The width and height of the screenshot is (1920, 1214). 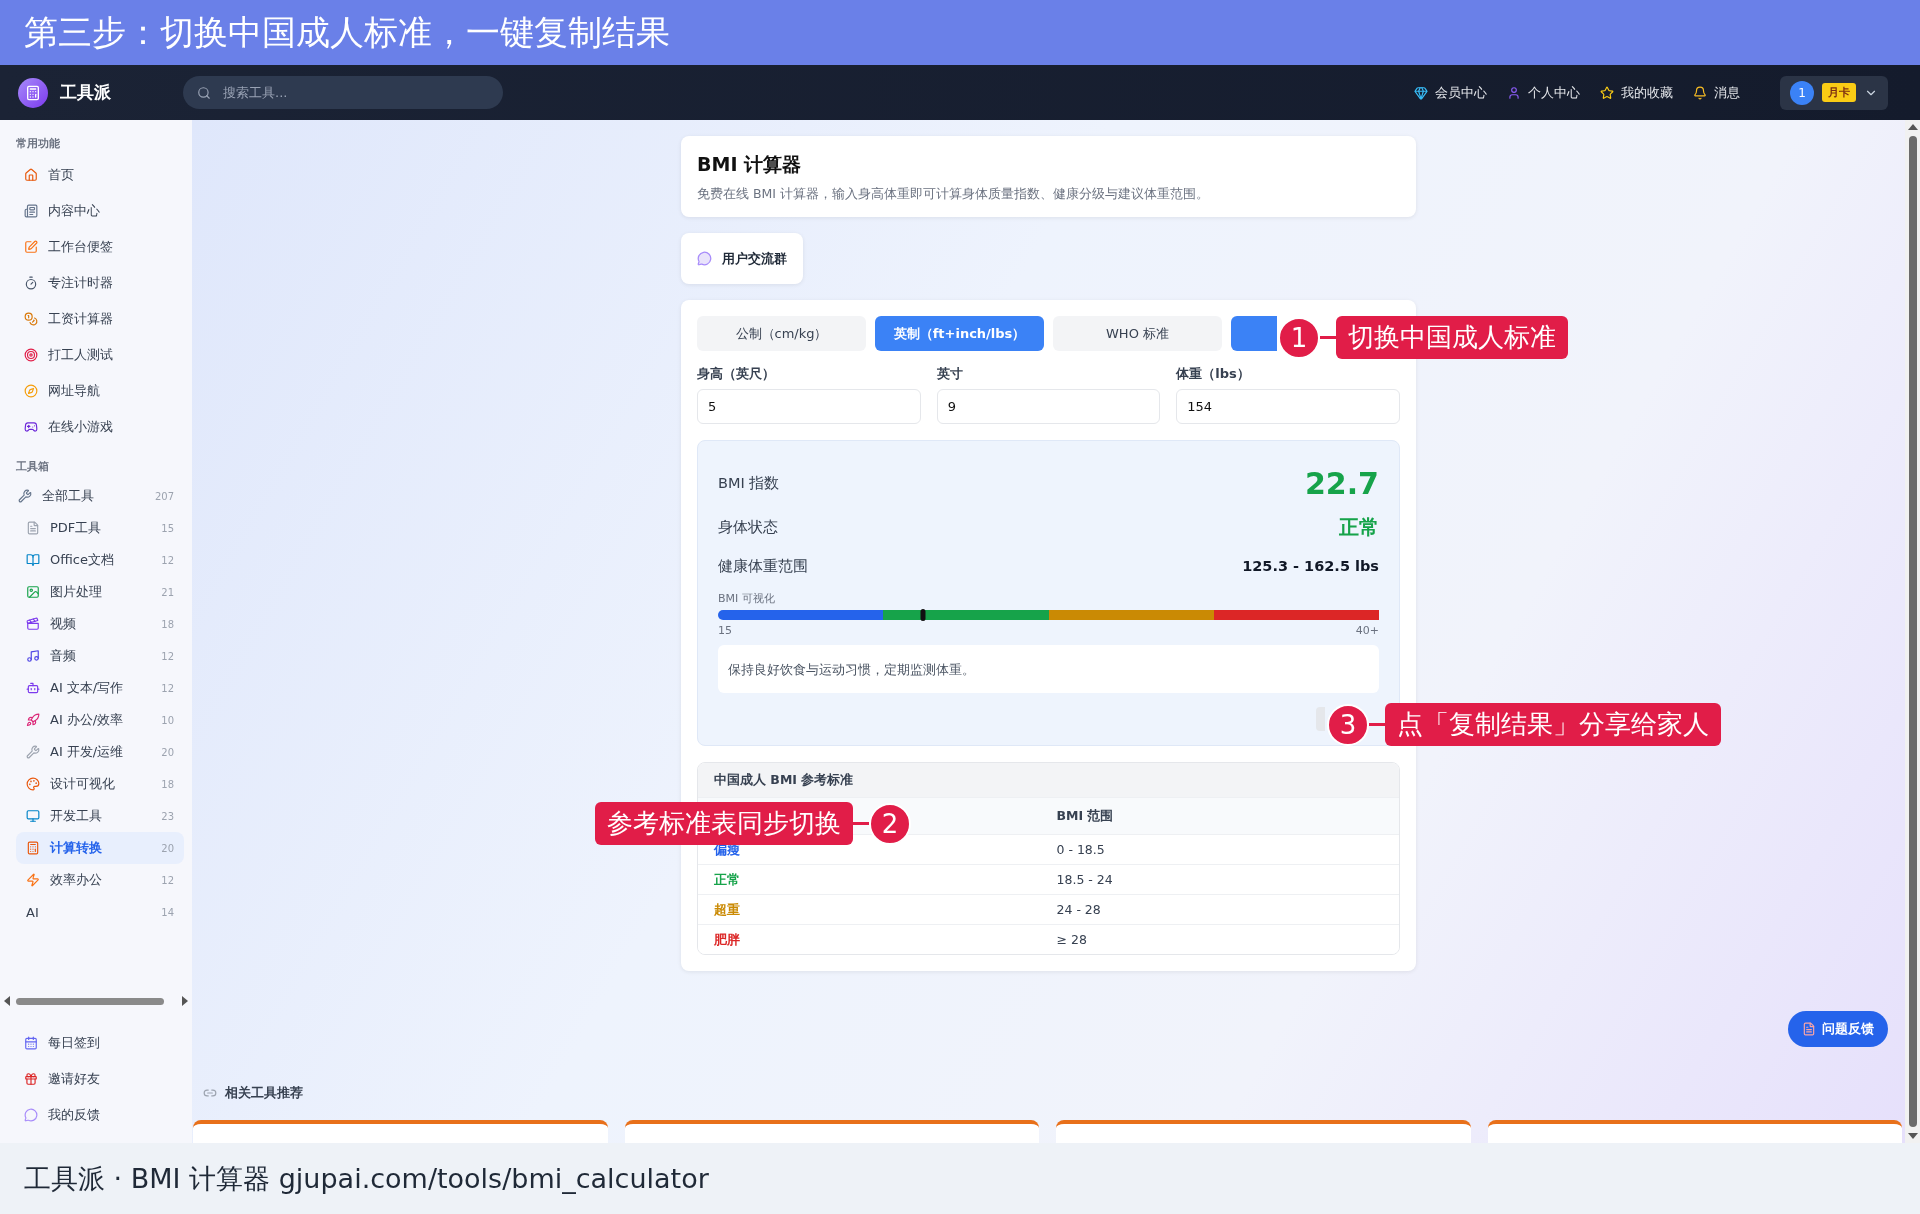 I want to click on sidebar-item: Office文档 12, so click(x=100, y=560).